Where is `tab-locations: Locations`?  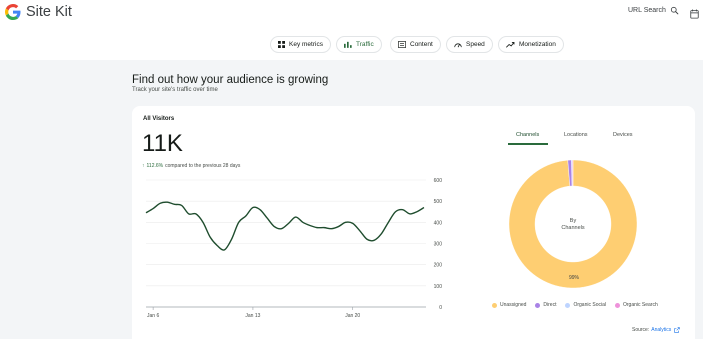
tab-locations: Locations is located at coordinates (576, 135).